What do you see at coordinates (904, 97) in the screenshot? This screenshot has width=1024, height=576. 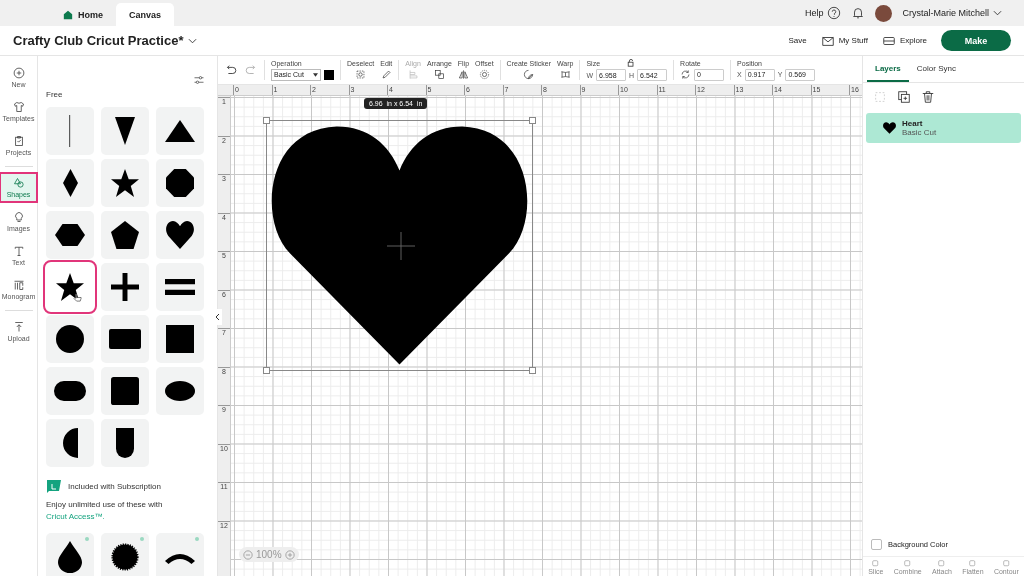 I see `duplicate-icon` at bounding box center [904, 97].